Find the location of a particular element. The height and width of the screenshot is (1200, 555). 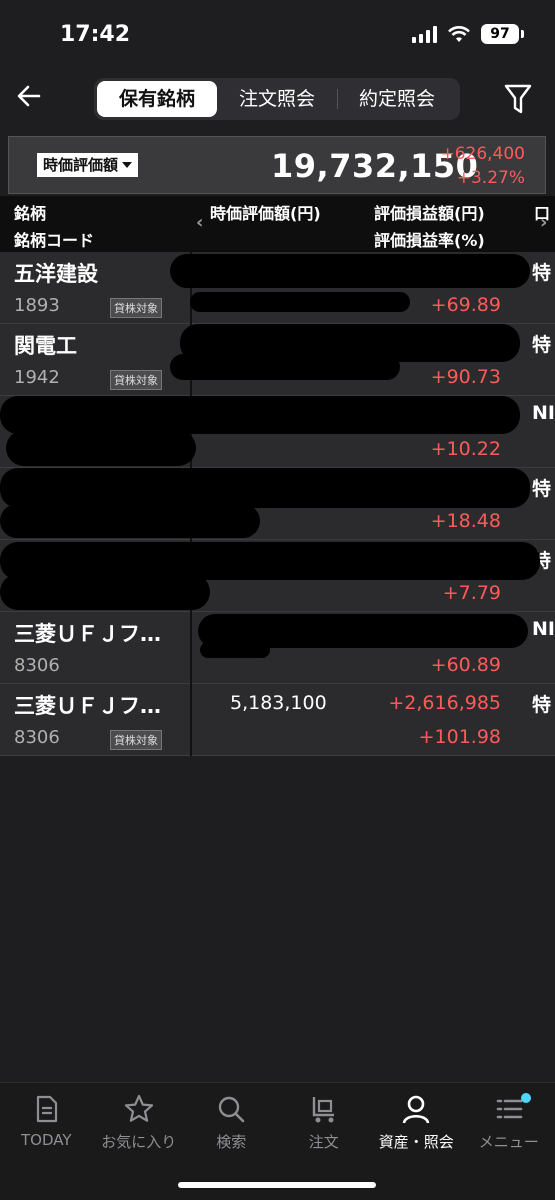

scroll-left-arrow: ‹ is located at coordinates (199, 222).